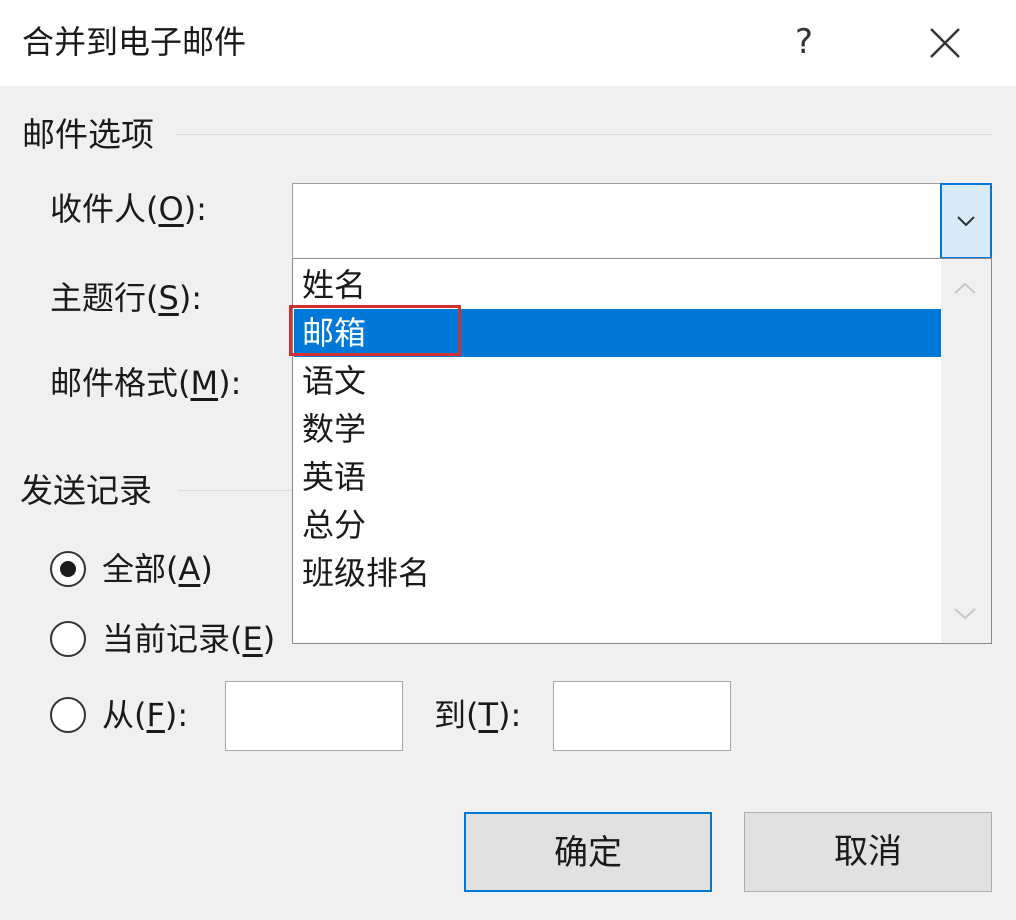 The height and width of the screenshot is (920, 1016). What do you see at coordinates (128, 209) in the screenshot?
I see `recipient-label: 收件人(O):` at bounding box center [128, 209].